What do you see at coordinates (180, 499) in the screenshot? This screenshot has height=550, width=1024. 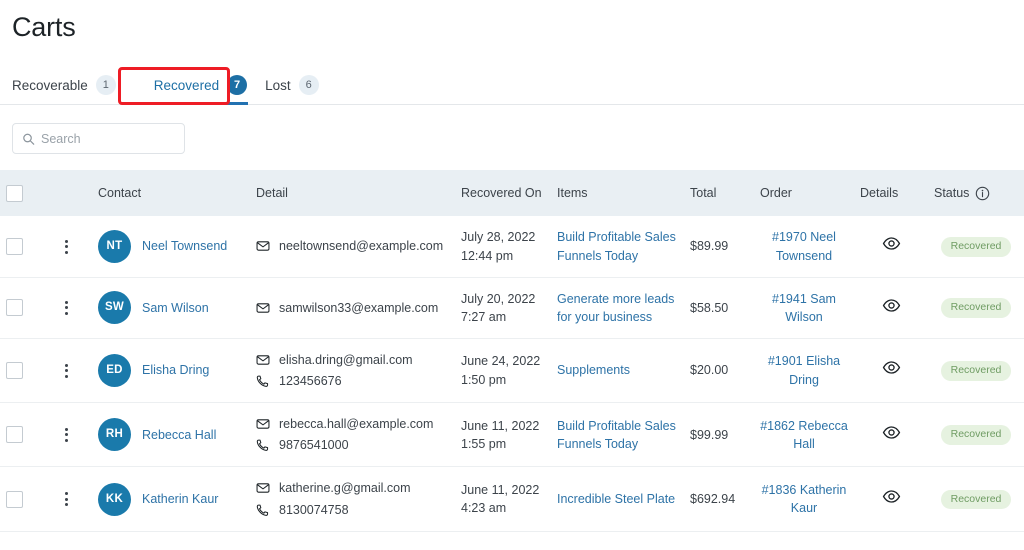 I see `contact-name-link: Katherin Kaur` at bounding box center [180, 499].